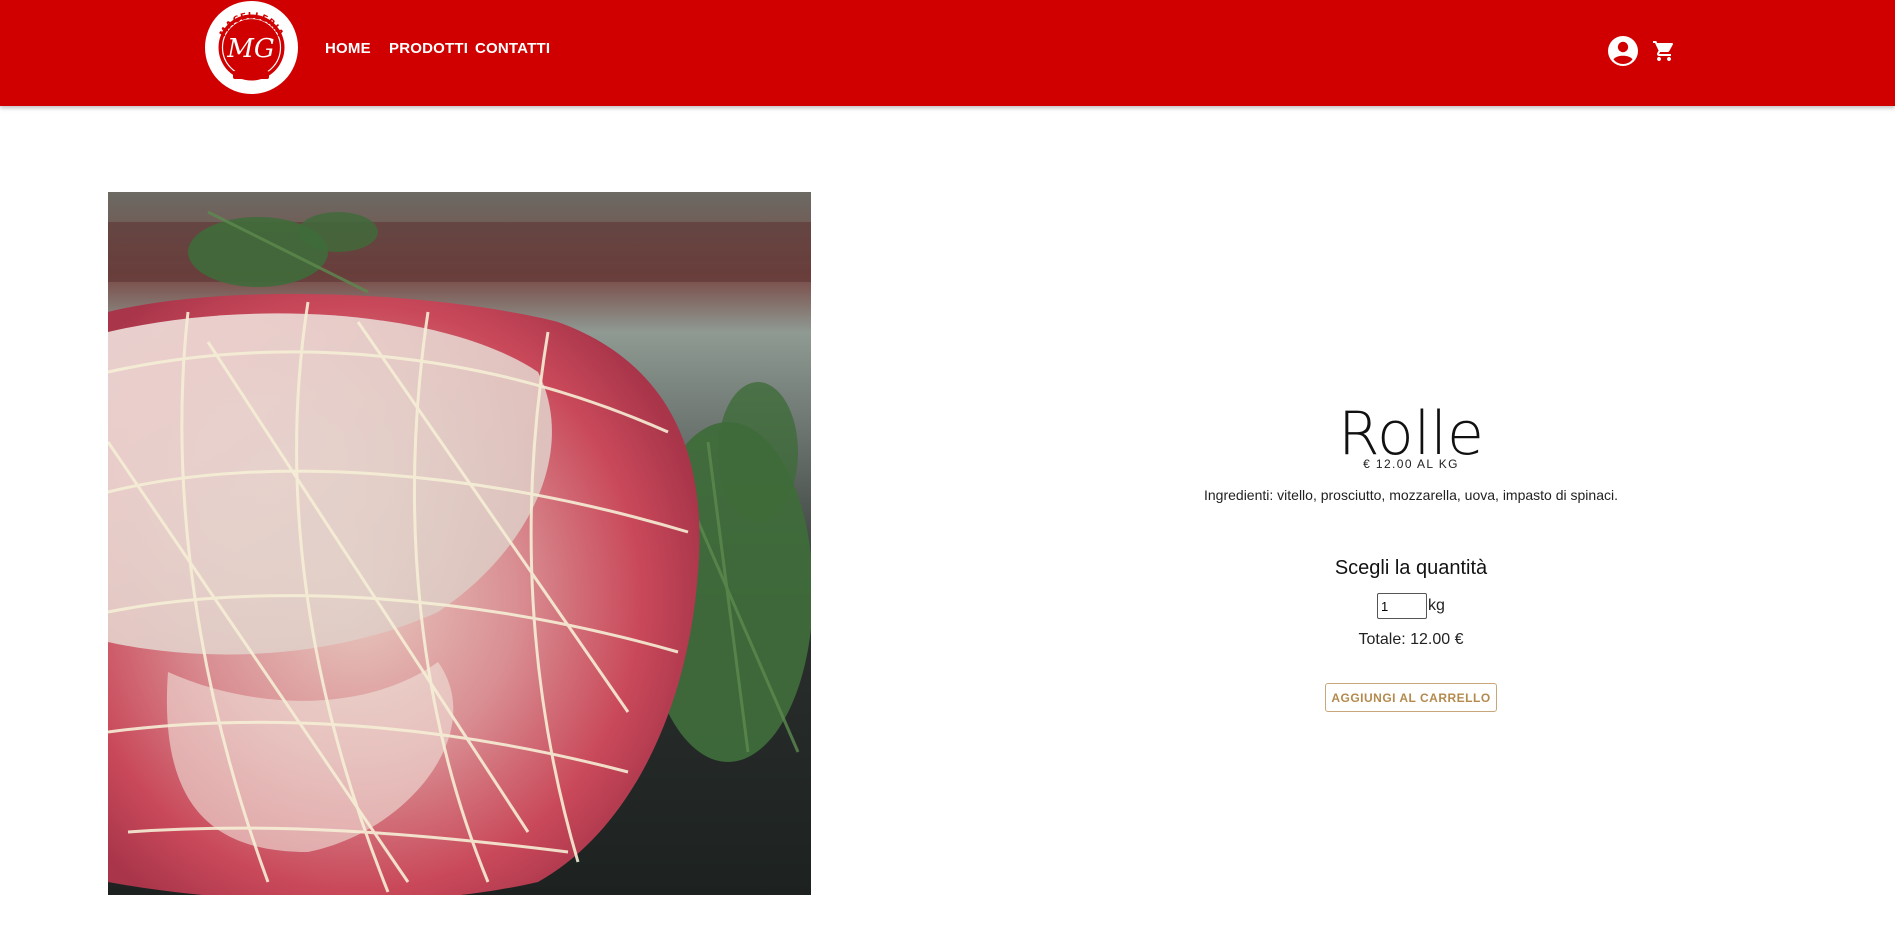 Image resolution: width=1895 pixels, height=926 pixels. What do you see at coordinates (1411, 568) in the screenshot?
I see `quantity-heading: Scegli la quantità` at bounding box center [1411, 568].